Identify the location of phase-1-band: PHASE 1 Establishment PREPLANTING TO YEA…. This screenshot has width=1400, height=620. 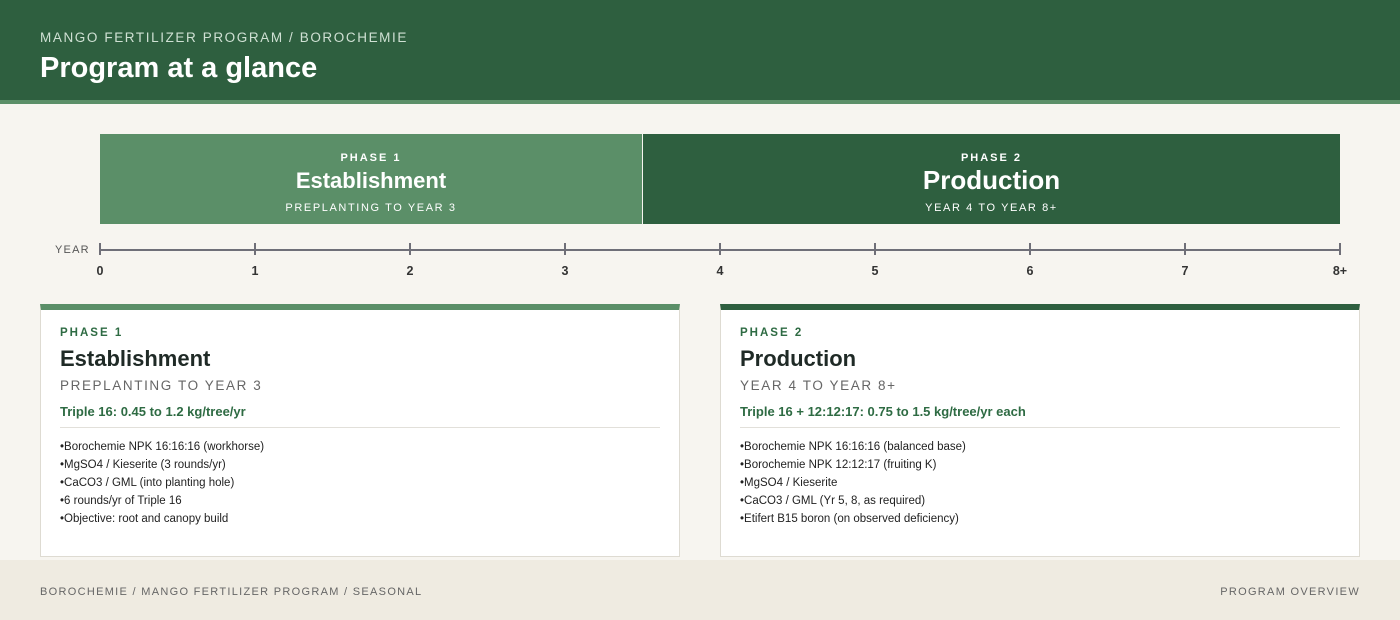
(371, 179).